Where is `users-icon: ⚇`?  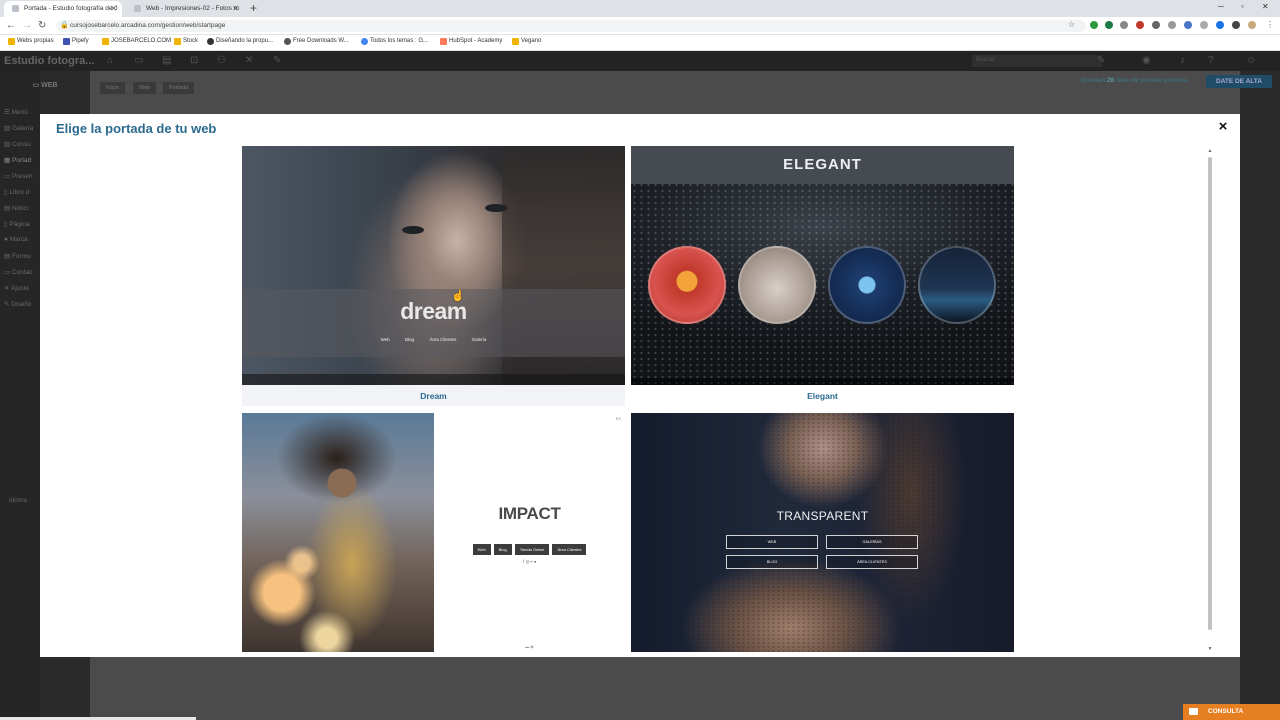 users-icon: ⚇ is located at coordinates (221, 60).